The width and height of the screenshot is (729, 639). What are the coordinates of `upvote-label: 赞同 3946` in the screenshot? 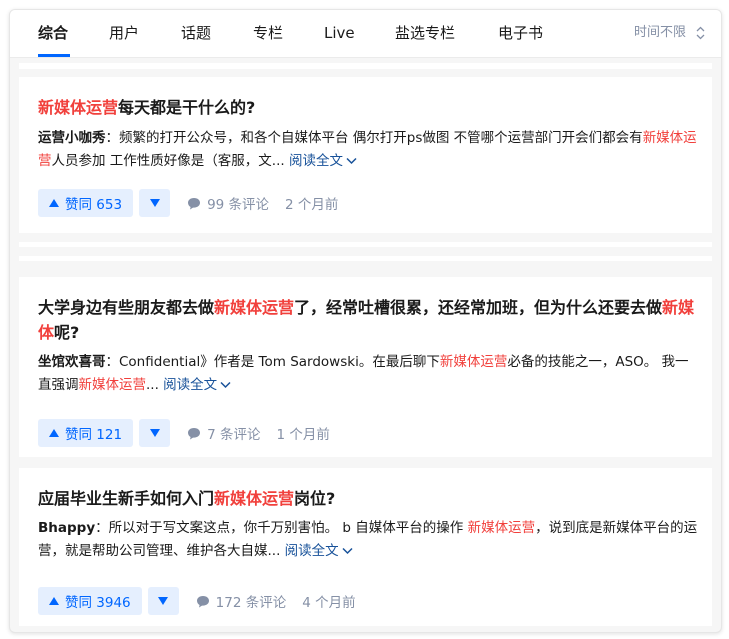 It's located at (98, 603).